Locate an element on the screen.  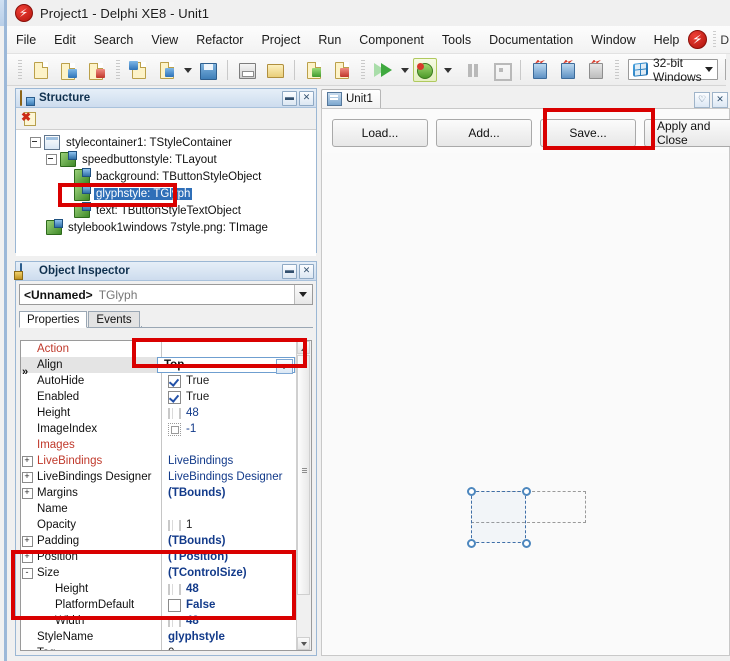
remove-from-project-icon is located at coordinates (342, 70).